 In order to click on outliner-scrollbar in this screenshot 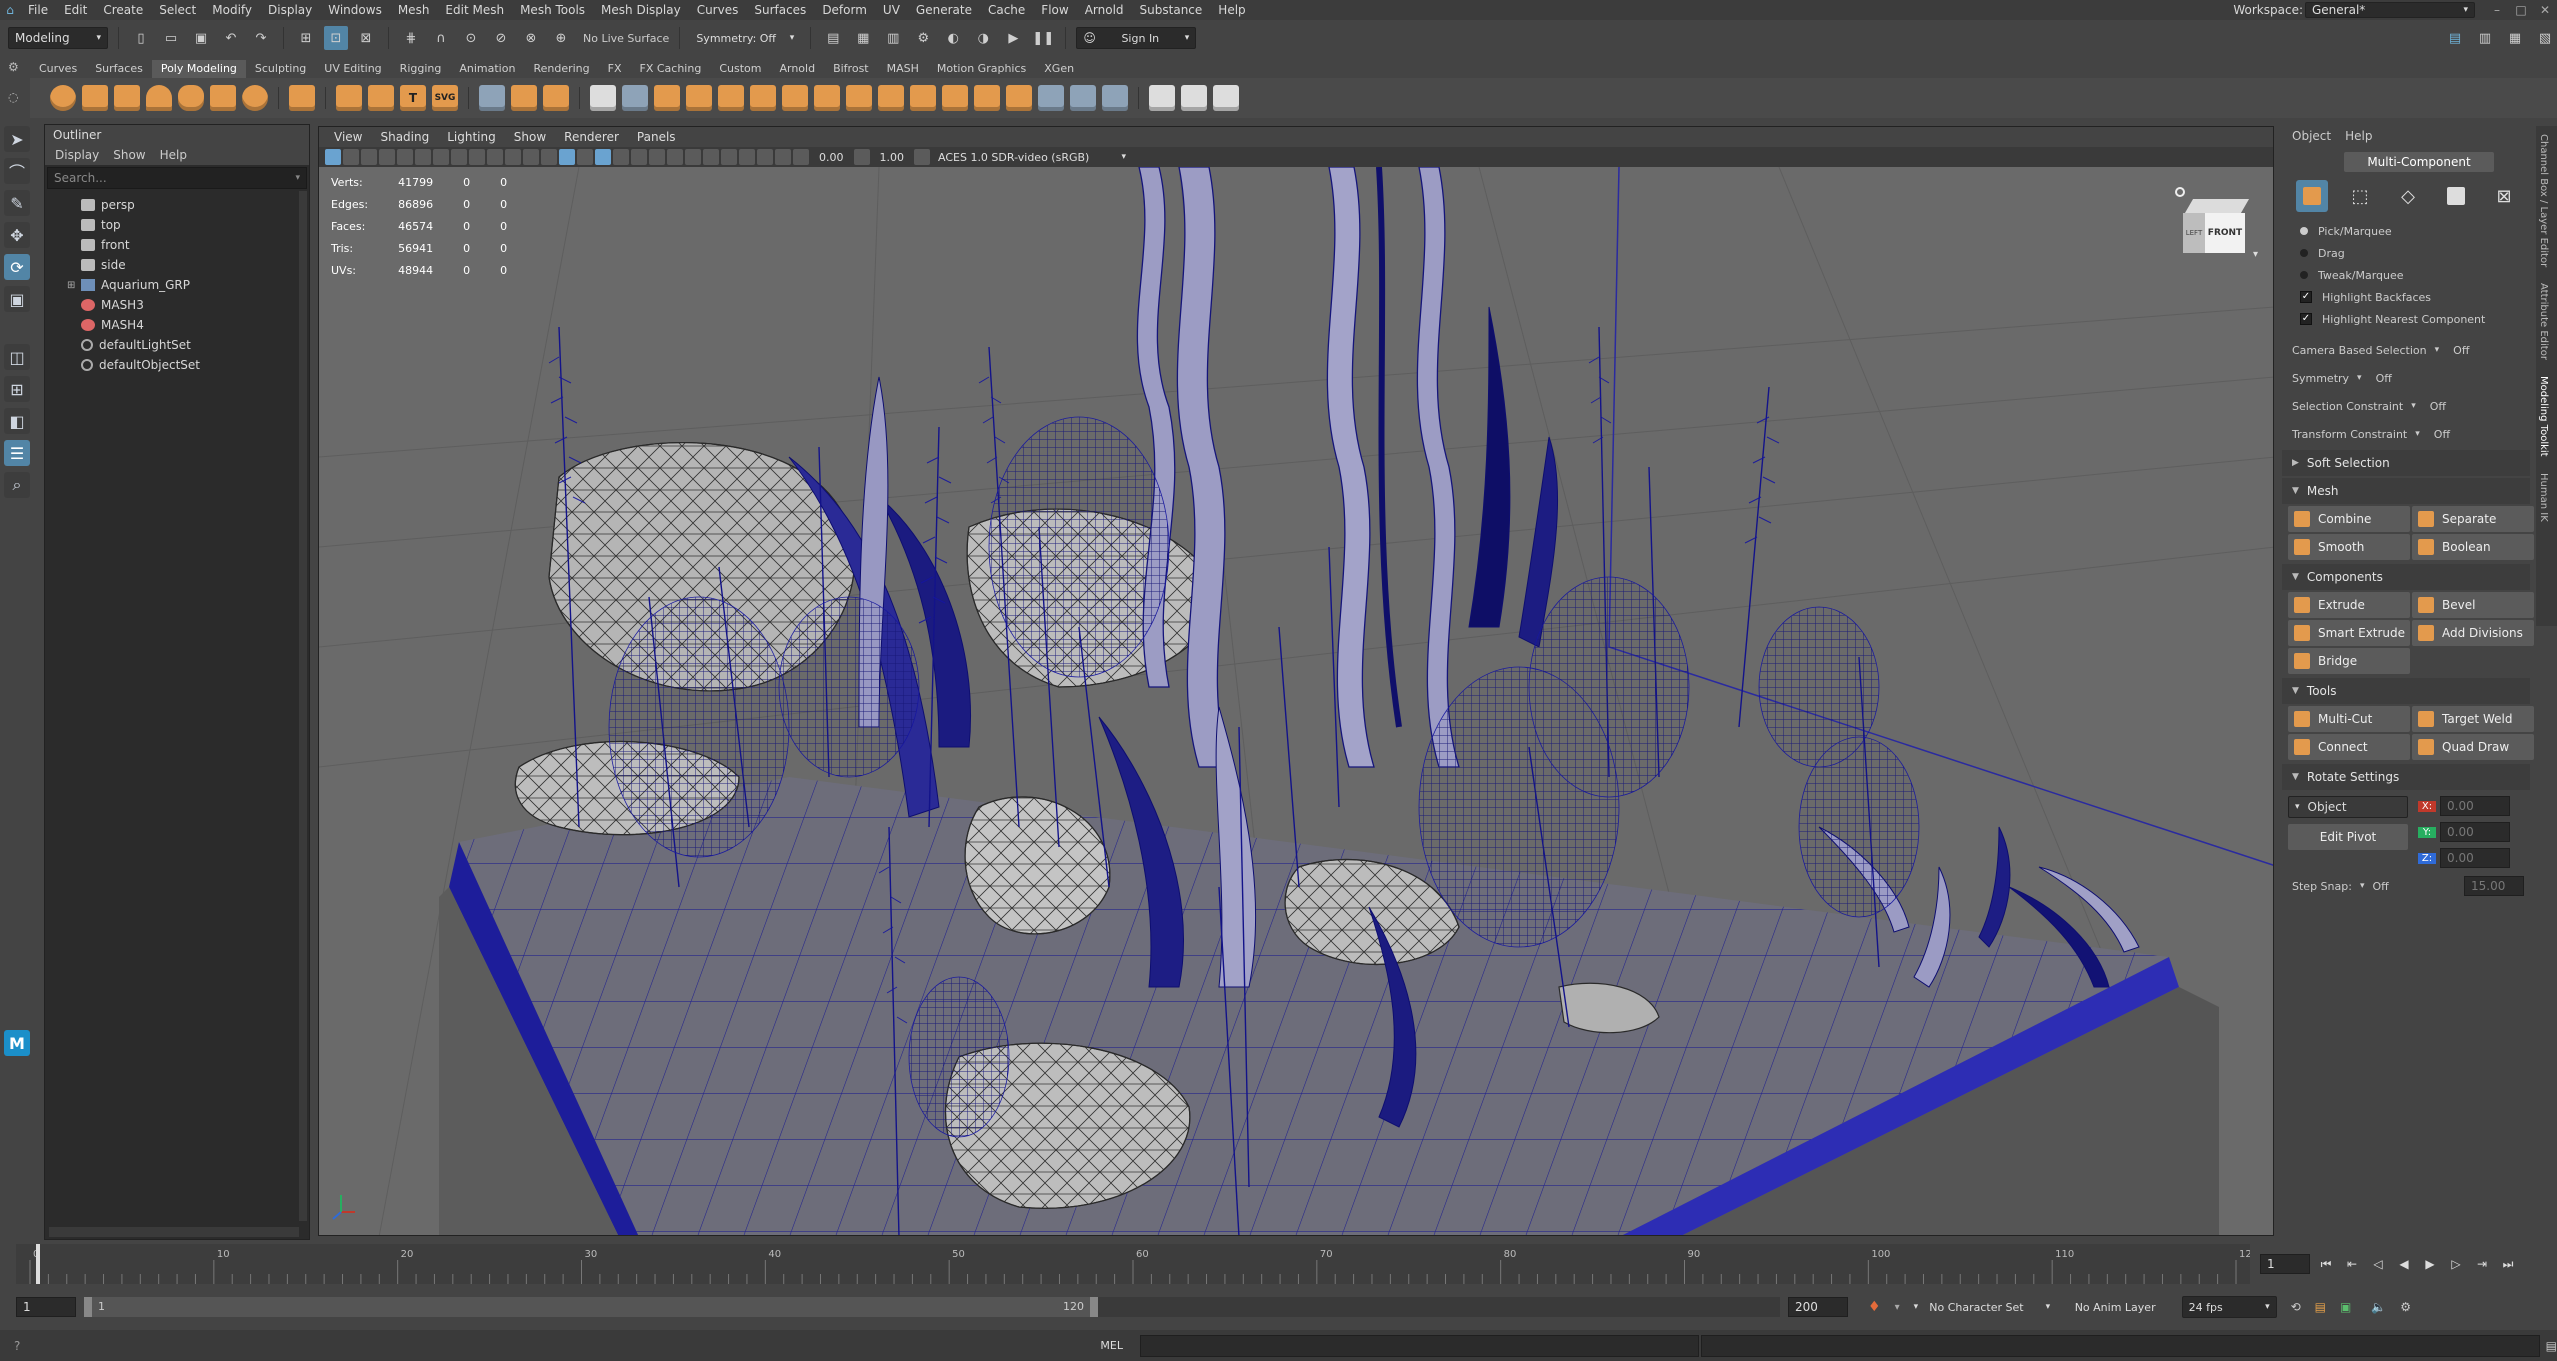, I will do `click(303, 706)`.